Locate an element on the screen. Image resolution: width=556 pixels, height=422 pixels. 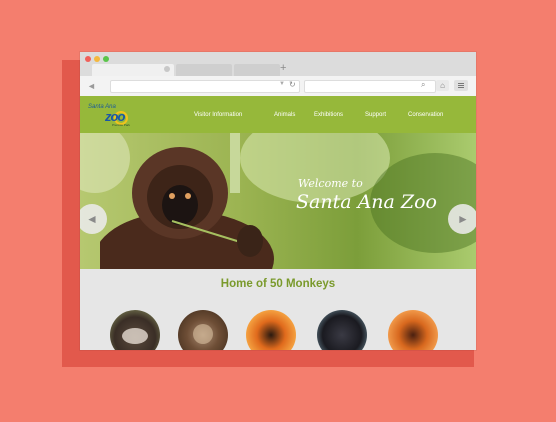
logo-main-text: zoo is located at coordinates (115, 116).